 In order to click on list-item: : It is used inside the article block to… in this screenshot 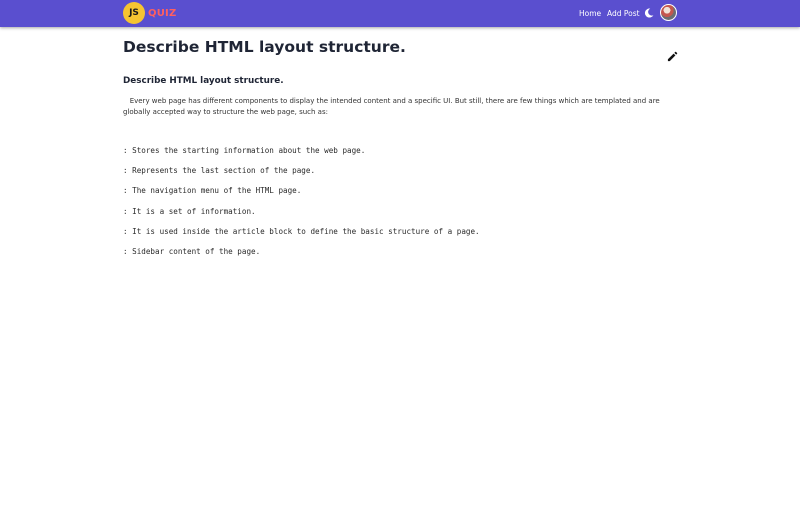, I will do `click(301, 231)`.